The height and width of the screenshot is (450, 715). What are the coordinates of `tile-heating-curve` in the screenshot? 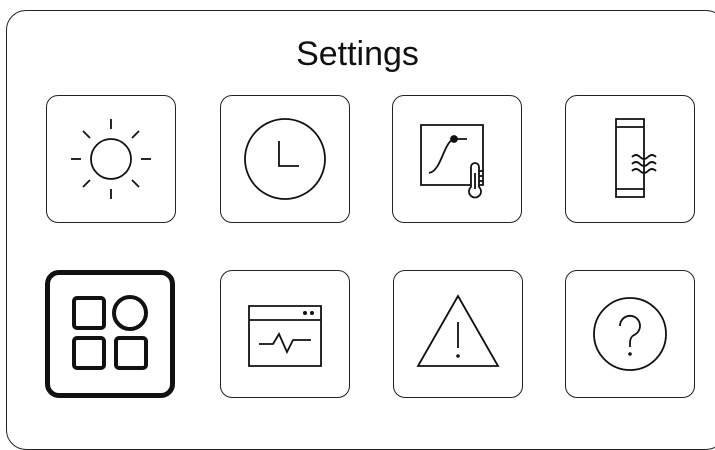 It's located at (457, 159).